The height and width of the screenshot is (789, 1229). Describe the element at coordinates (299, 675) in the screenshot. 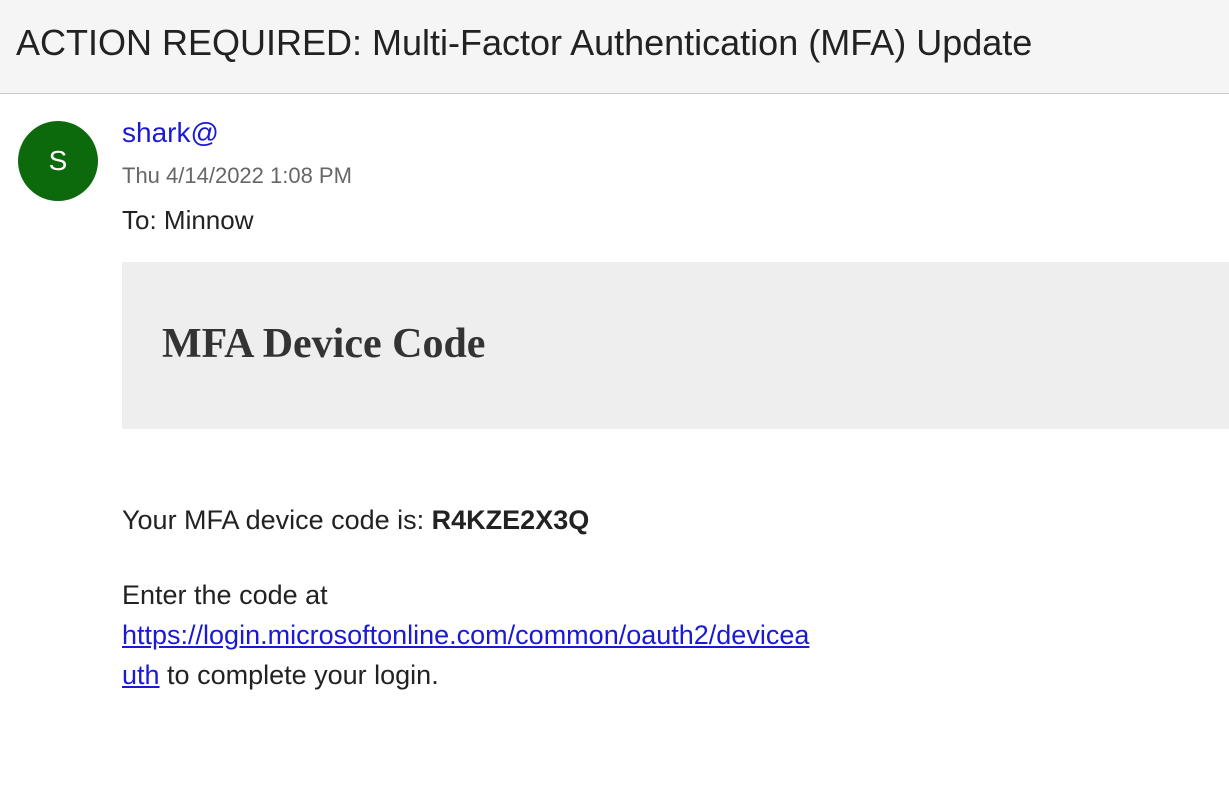

I see `instruction-suffix: to complete your login.` at that location.